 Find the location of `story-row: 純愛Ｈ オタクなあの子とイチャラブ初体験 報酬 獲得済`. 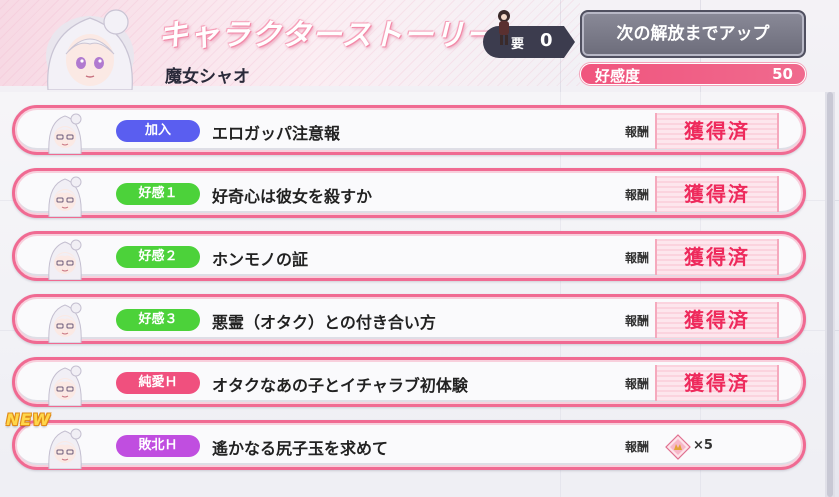

story-row: 純愛Ｈ オタクなあの子とイチャラブ初体験 報酬 獲得済 is located at coordinates (409, 382).